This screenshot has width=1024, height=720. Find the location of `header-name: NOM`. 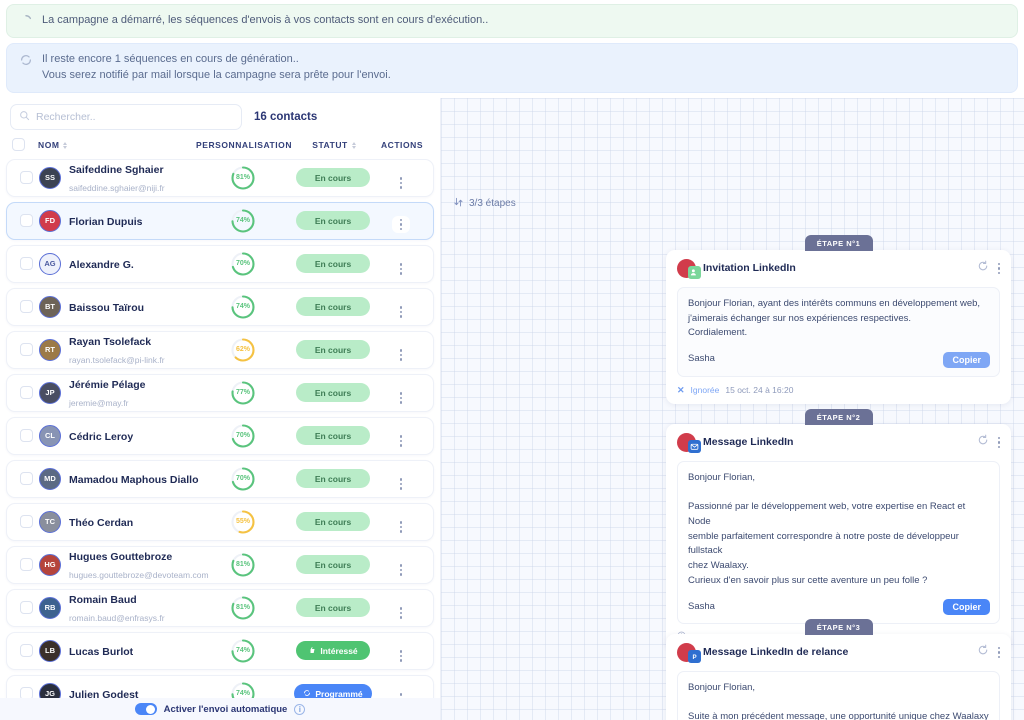

header-name: NOM is located at coordinates (117, 145).